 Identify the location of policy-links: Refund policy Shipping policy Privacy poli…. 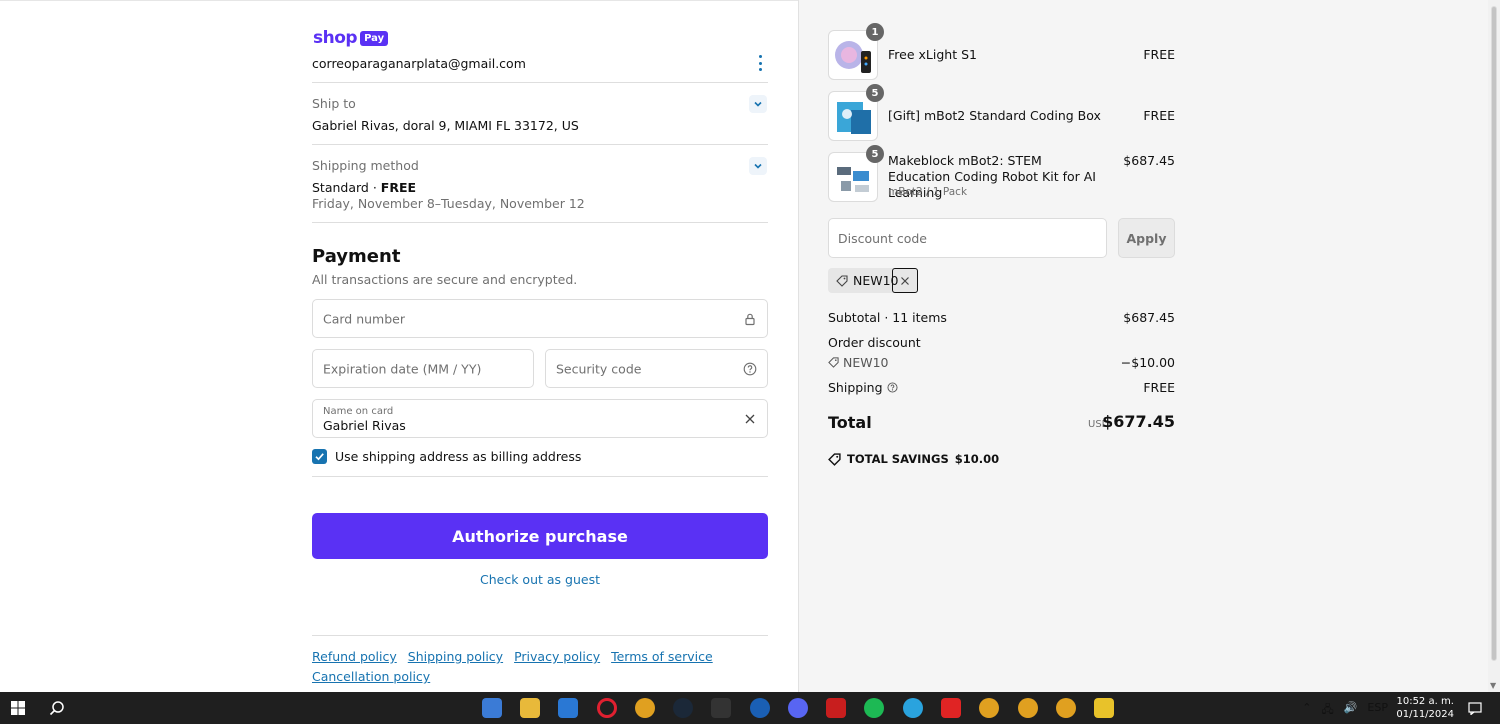
(540, 667).